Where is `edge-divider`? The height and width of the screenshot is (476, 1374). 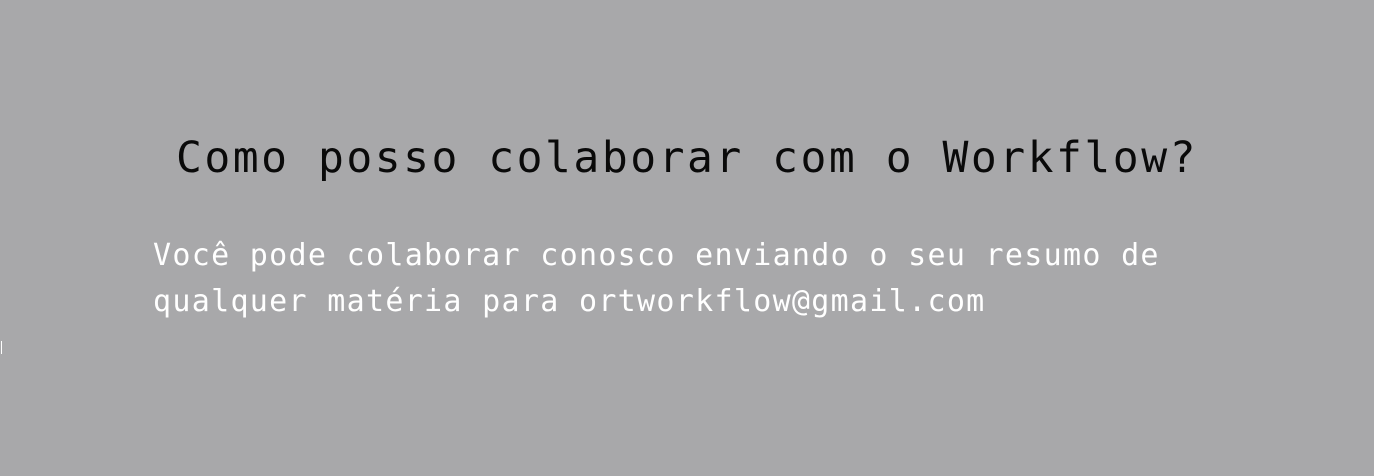 edge-divider is located at coordinates (1, 347).